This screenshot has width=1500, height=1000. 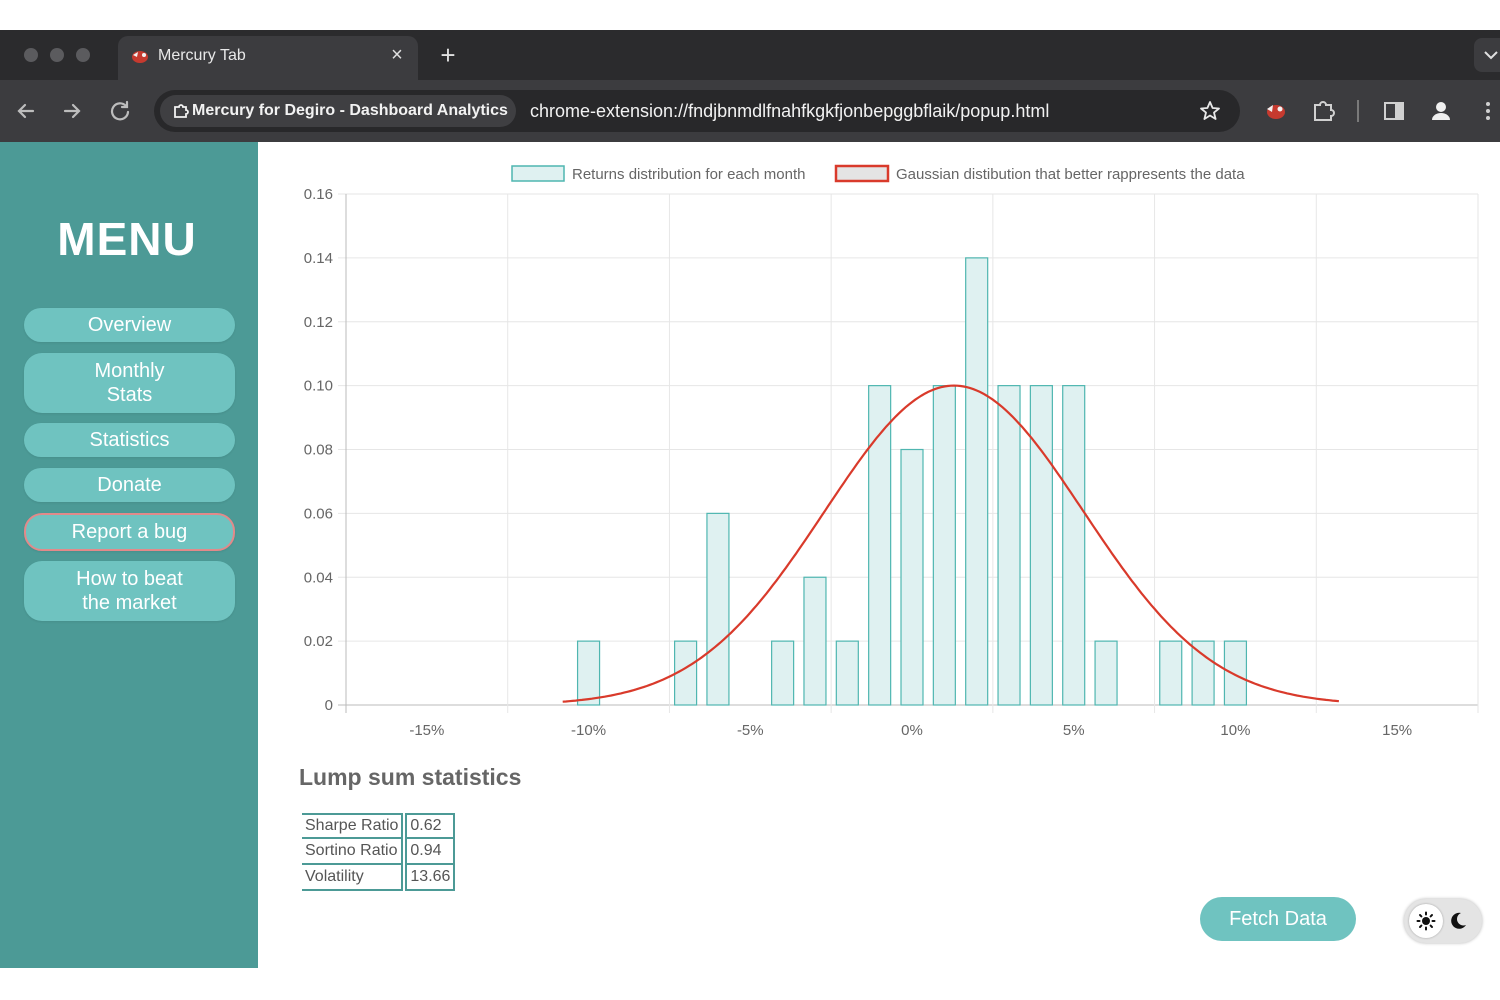 What do you see at coordinates (1235, 730) in the screenshot?
I see `x-tick-label: 10%` at bounding box center [1235, 730].